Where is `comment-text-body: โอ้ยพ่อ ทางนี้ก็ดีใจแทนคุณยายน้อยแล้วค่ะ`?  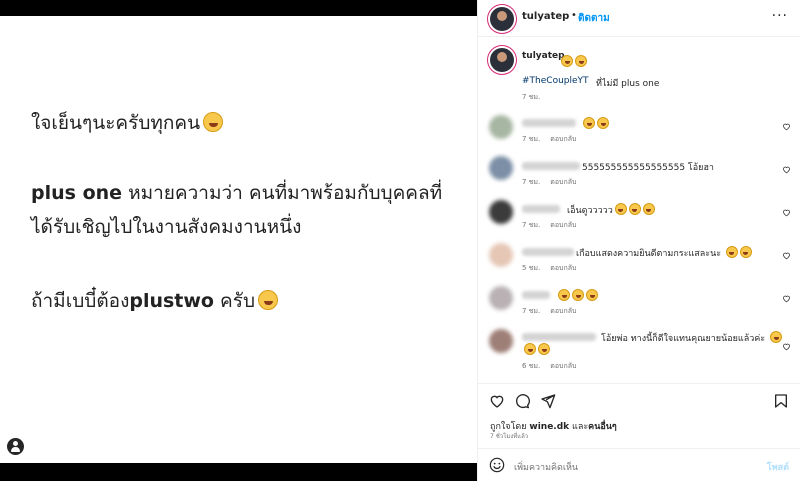
comment-text-body: โอ้ยพ่อ ทางนี้ก็ดีใจแทนคุณยายน้อยแล้วค่ะ is located at coordinates (683, 339).